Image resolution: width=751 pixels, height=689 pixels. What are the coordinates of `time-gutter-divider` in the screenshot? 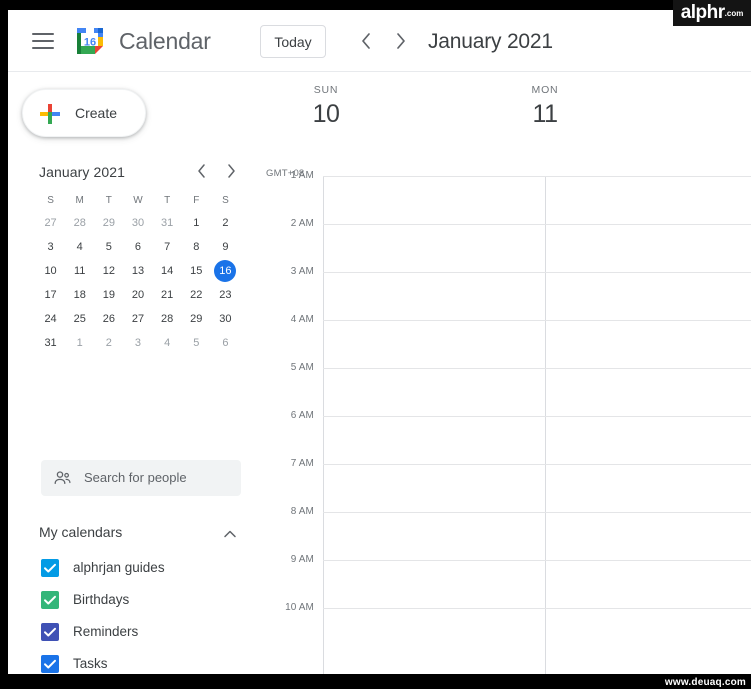 It's located at (323, 425).